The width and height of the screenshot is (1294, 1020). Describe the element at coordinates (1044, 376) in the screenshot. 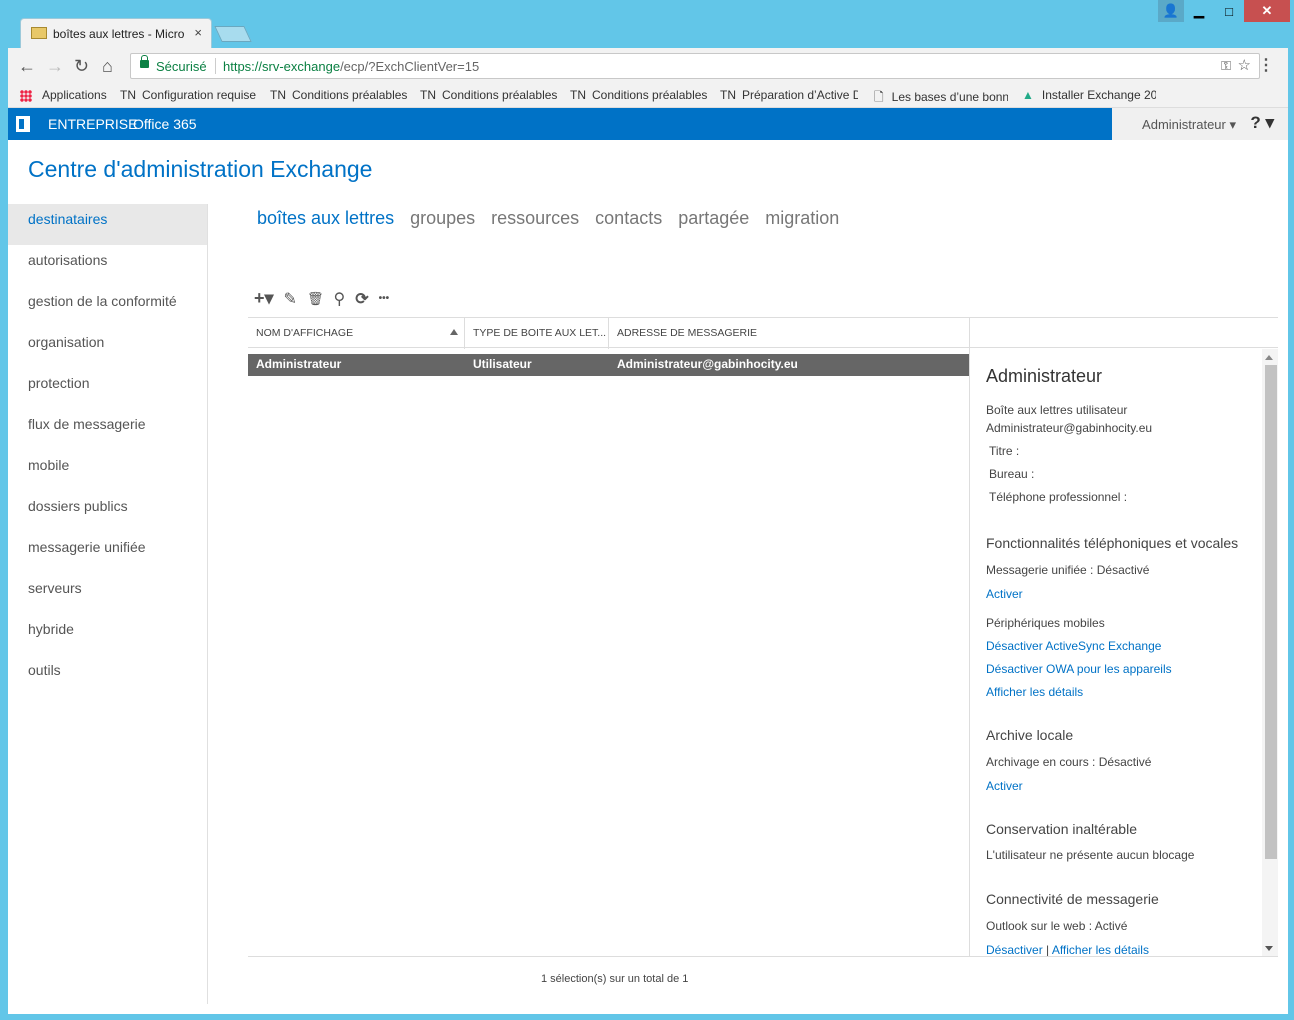

I see `details-title: Administrateur` at that location.